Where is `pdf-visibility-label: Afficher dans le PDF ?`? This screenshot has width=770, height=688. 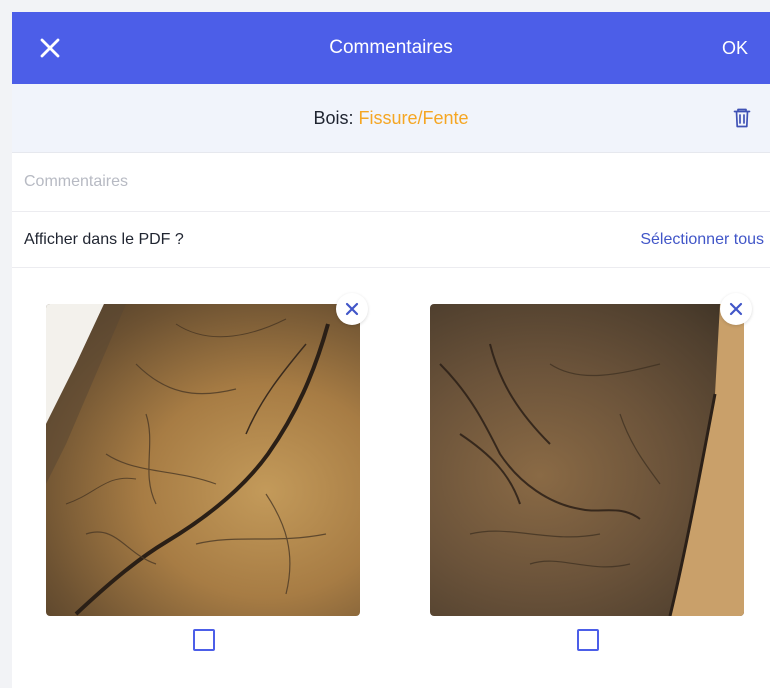
pdf-visibility-label: Afficher dans le PDF ? is located at coordinates (104, 239).